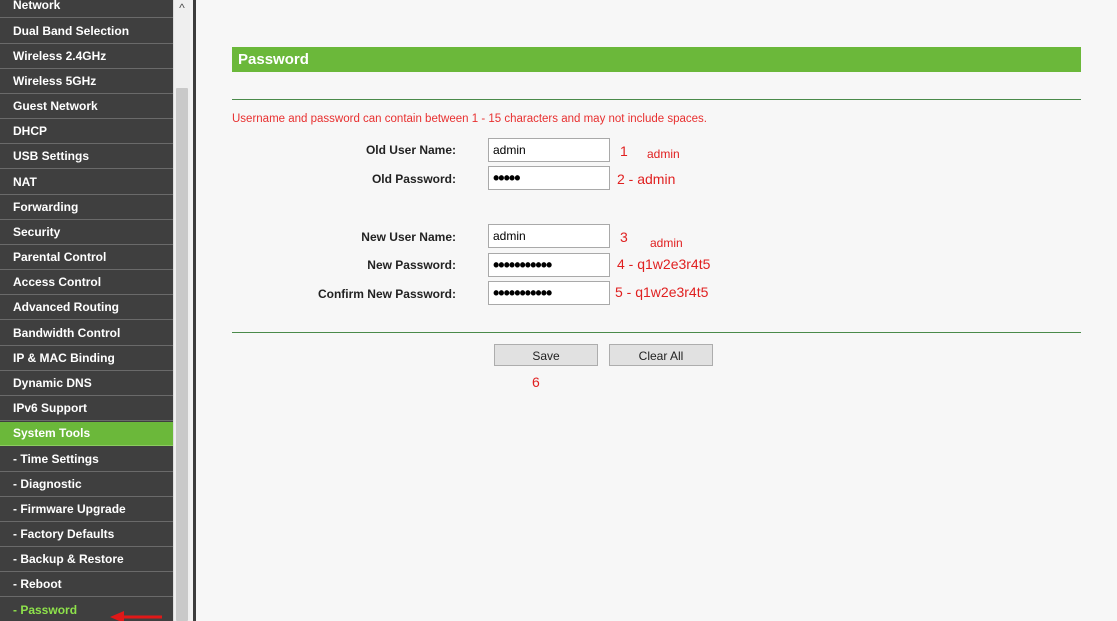 The height and width of the screenshot is (621, 1117). I want to click on sidebar-scrollbar: ^, so click(181, 310).